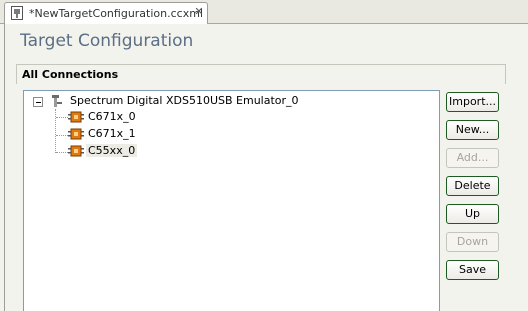  I want to click on collapse-toggle, so click(38, 102).